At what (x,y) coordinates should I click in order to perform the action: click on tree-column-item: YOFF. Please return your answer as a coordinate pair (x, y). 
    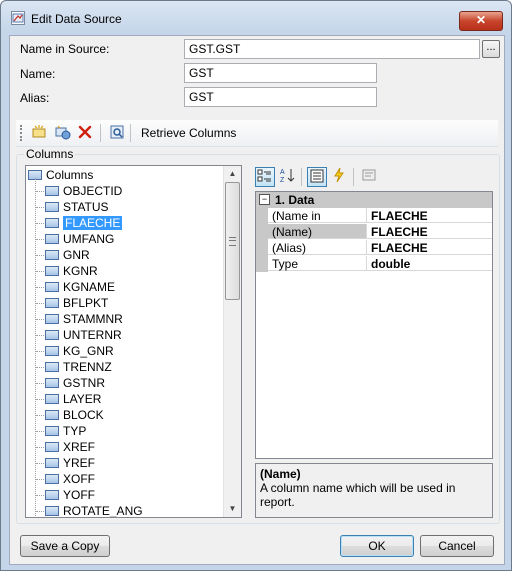
    Looking at the image, I should click on (70, 495).